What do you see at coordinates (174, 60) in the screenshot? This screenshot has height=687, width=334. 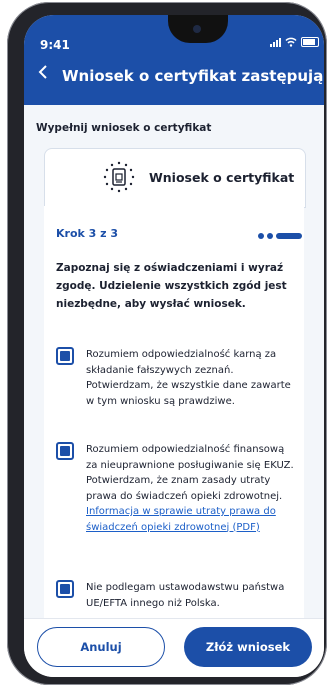 I see `app-header: 9:41 Wniosek o certyfikat zastępujący` at bounding box center [174, 60].